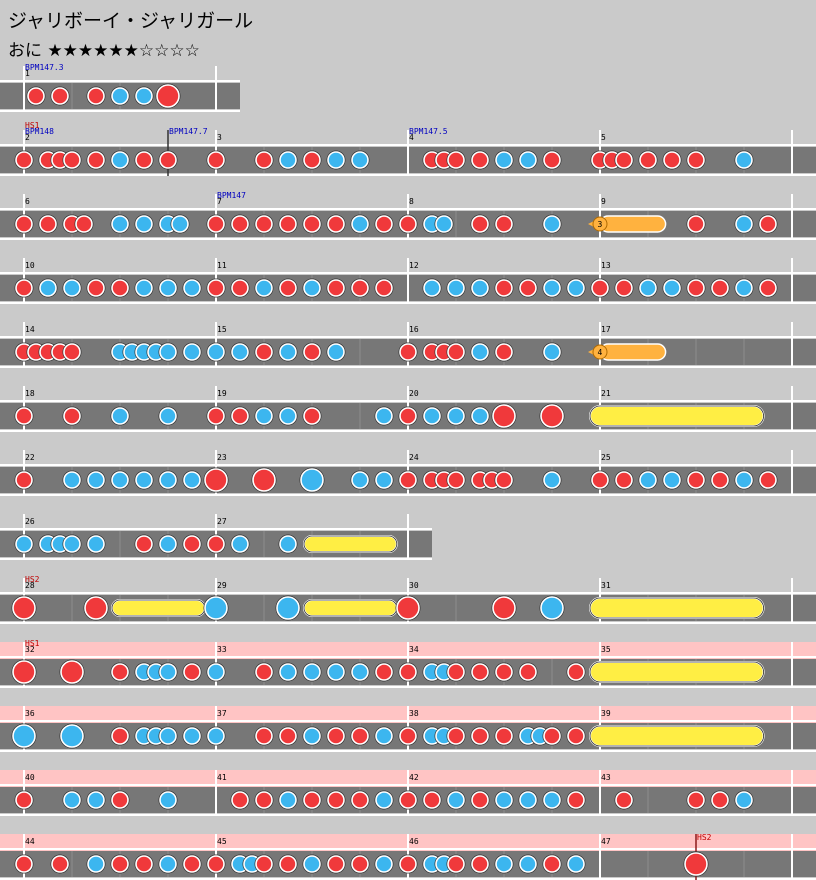 The image size is (816, 880). I want to click on measure-number: 17, so click(606, 329).